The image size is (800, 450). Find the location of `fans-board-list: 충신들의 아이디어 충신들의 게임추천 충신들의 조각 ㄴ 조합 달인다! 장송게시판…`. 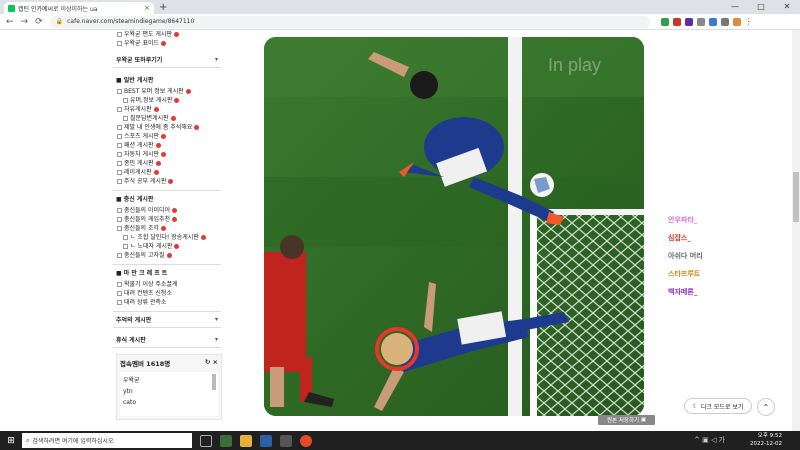

fans-board-list: 충신들의 아이디어 충신들의 게임추천 충신들의 조각 ㄴ 조합 달인다! 장송게시판… is located at coordinates (167, 233).